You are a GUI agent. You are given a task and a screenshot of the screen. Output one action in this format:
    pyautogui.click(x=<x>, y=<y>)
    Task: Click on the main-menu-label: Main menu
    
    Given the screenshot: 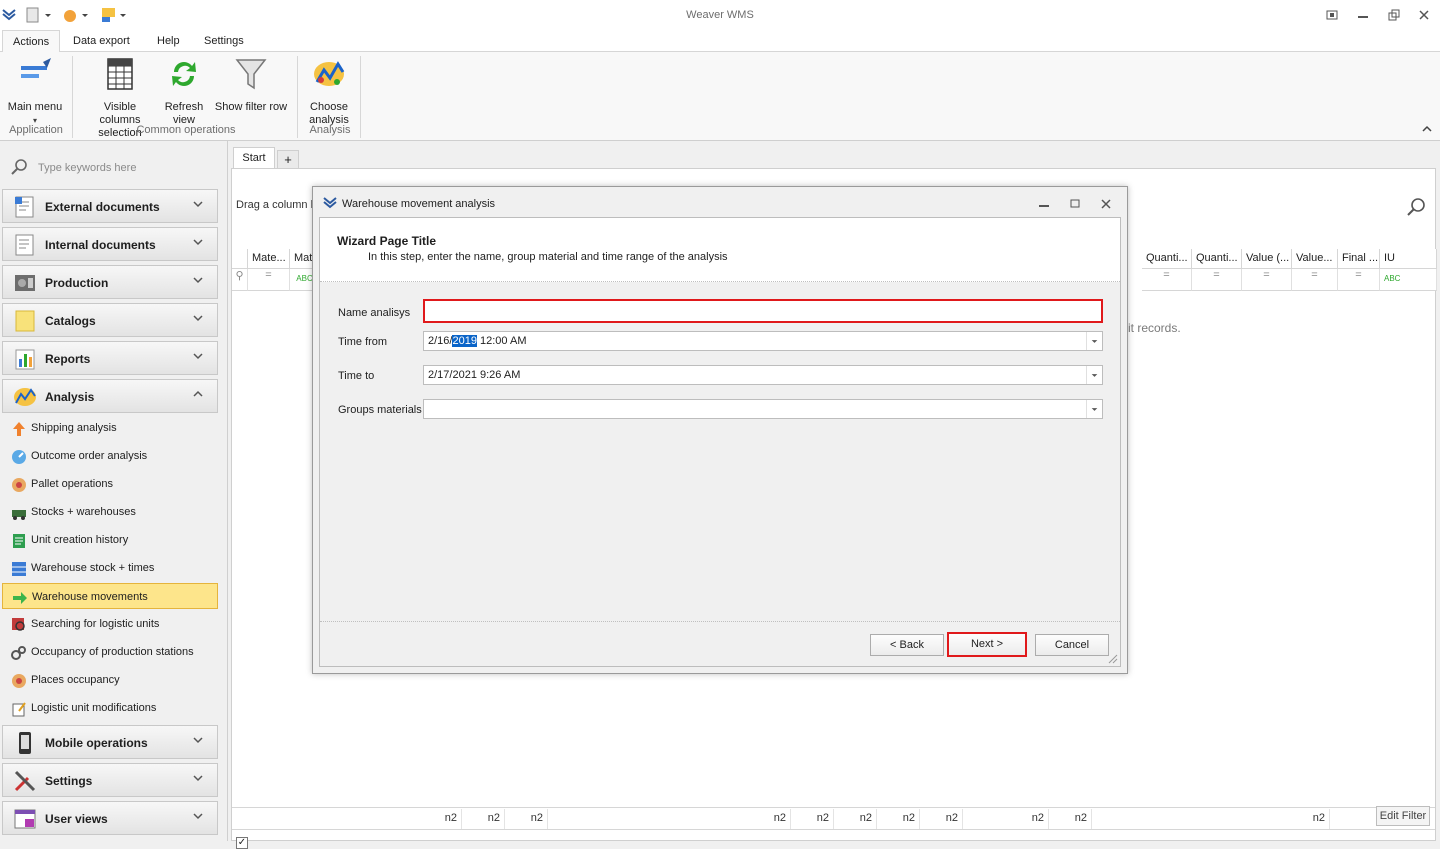 What is the action you would take?
    pyautogui.click(x=35, y=107)
    